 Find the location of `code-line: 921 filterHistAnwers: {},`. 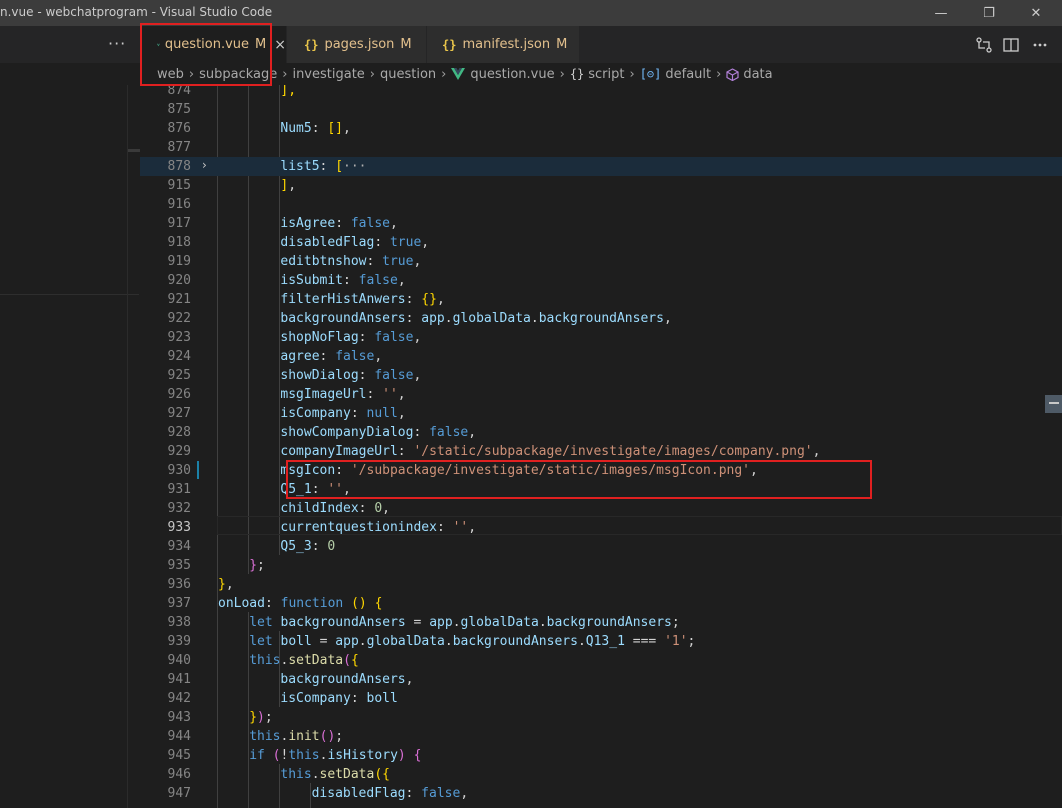

code-line: 921 filterHistAnwers: {}, is located at coordinates (601, 299).